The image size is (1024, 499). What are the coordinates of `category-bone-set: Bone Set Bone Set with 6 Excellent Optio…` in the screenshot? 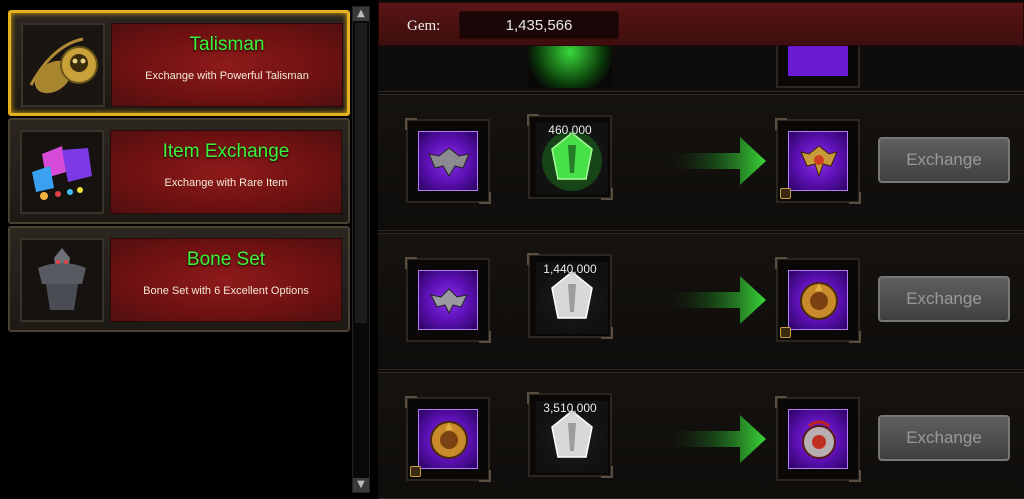 It's located at (179, 279).